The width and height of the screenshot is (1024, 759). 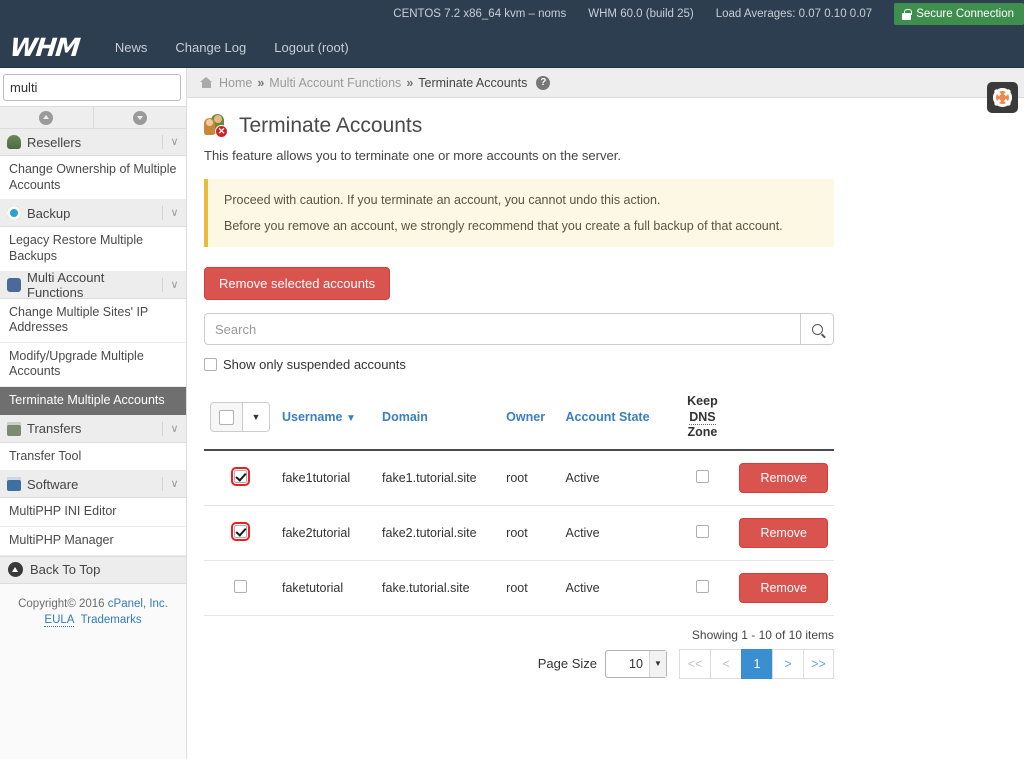 What do you see at coordinates (93, 485) in the screenshot?
I see `sidebar-group-software: Software ∨` at bounding box center [93, 485].